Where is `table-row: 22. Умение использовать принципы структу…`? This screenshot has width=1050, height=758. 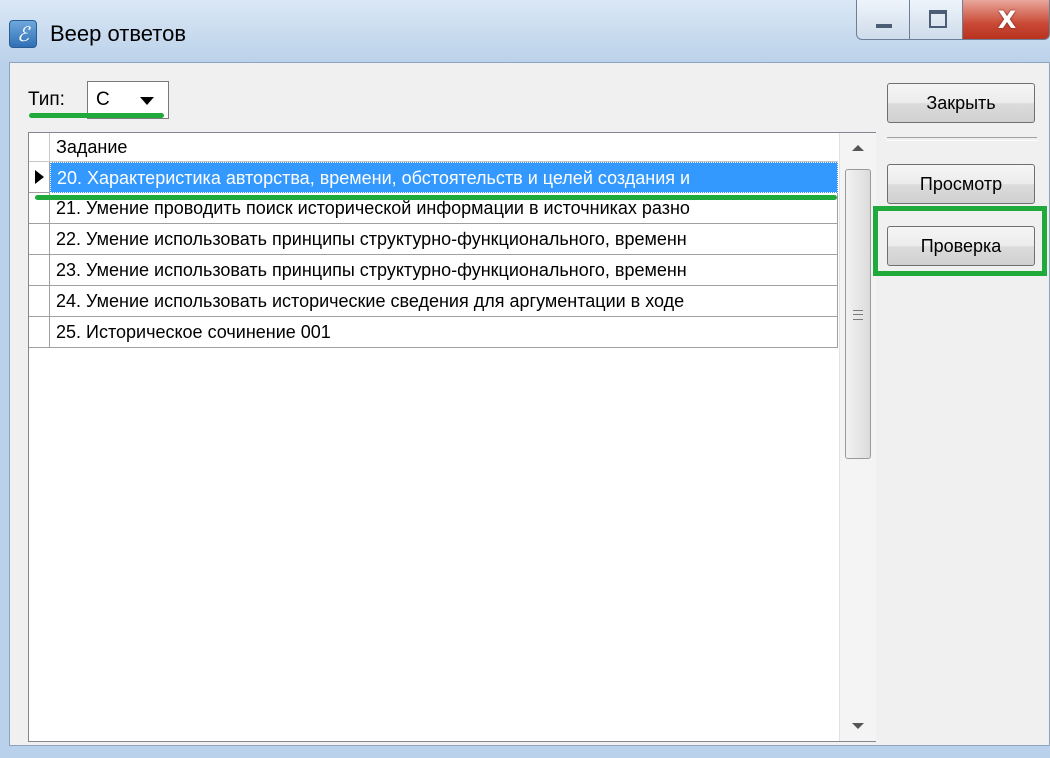
table-row: 22. Умение использовать принципы структу… is located at coordinates (433, 239).